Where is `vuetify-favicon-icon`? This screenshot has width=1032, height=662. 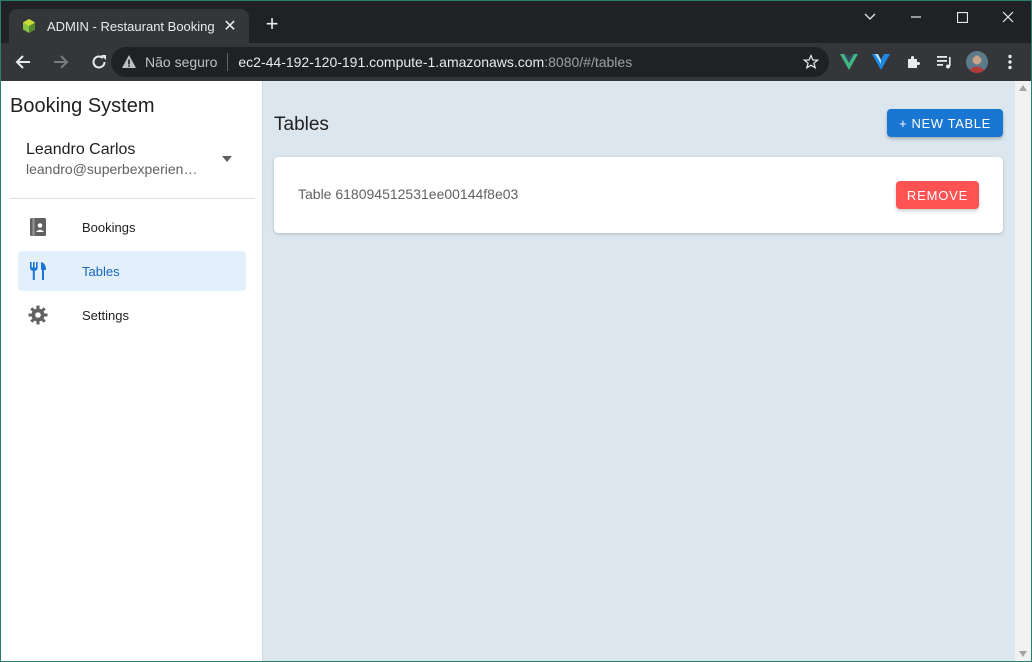
vuetify-favicon-icon is located at coordinates (29, 26).